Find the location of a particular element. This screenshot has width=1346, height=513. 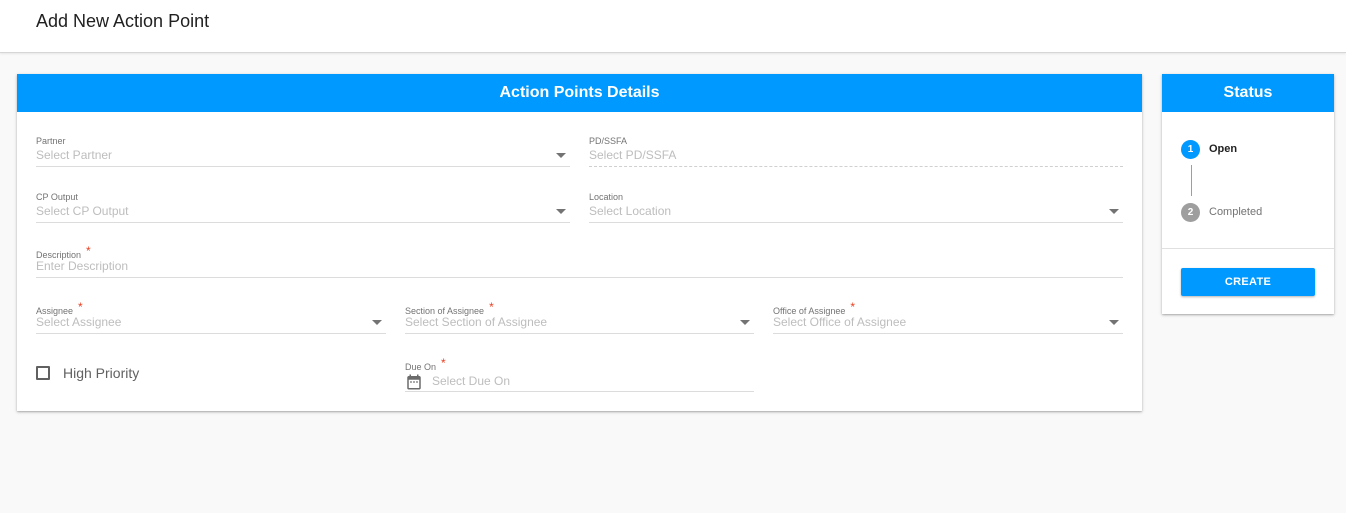

cp-output-dropdown: CP Output Select CP Output is located at coordinates (303, 208).